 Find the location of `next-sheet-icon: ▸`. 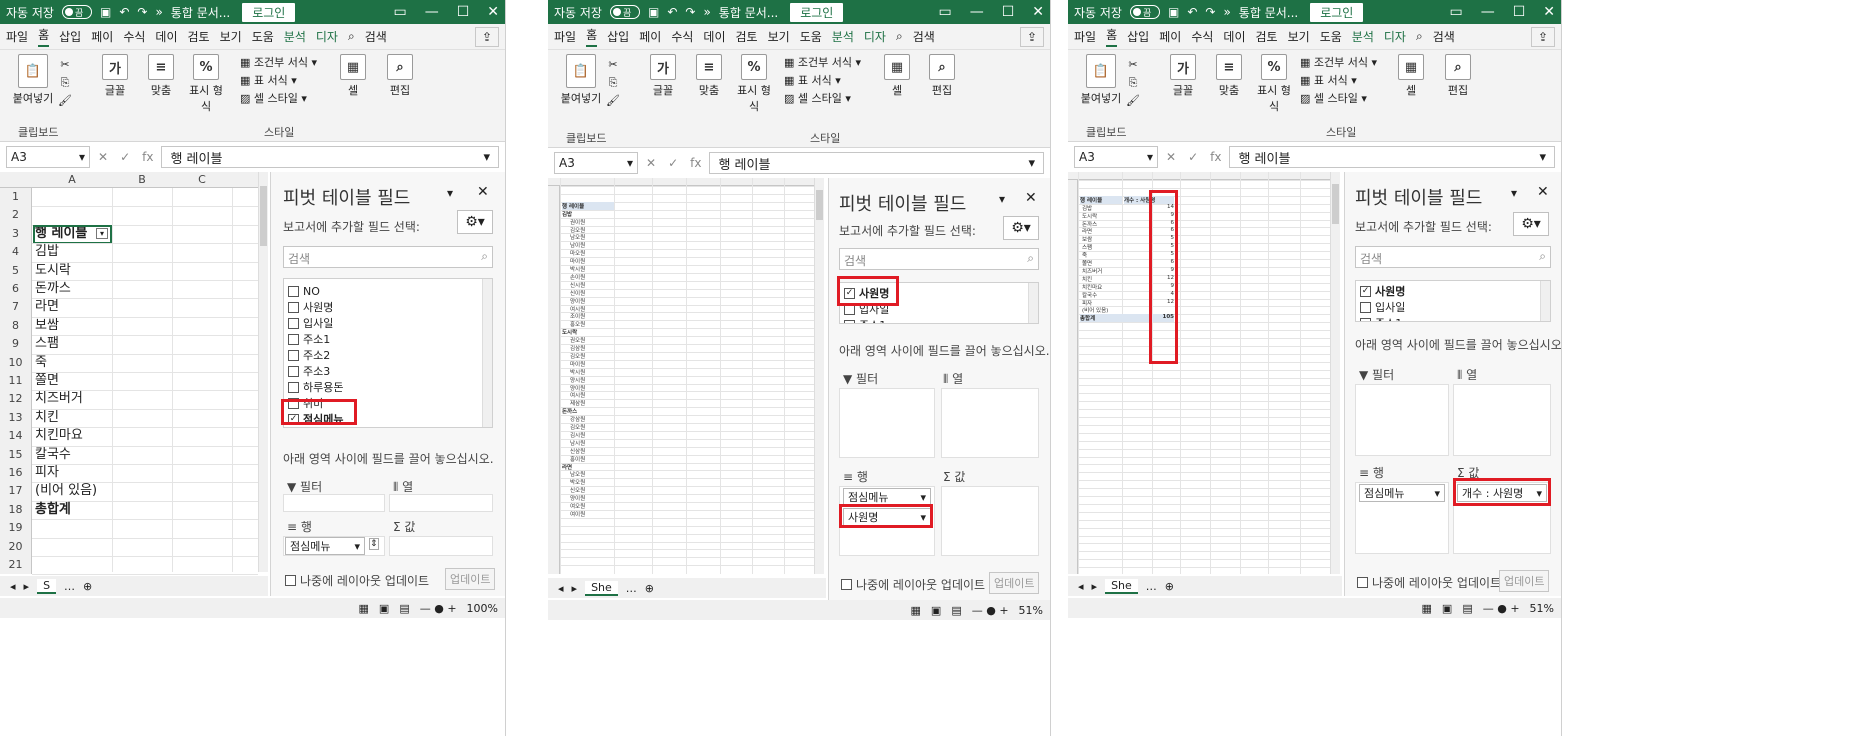

next-sheet-icon: ▸ is located at coordinates (1095, 586).